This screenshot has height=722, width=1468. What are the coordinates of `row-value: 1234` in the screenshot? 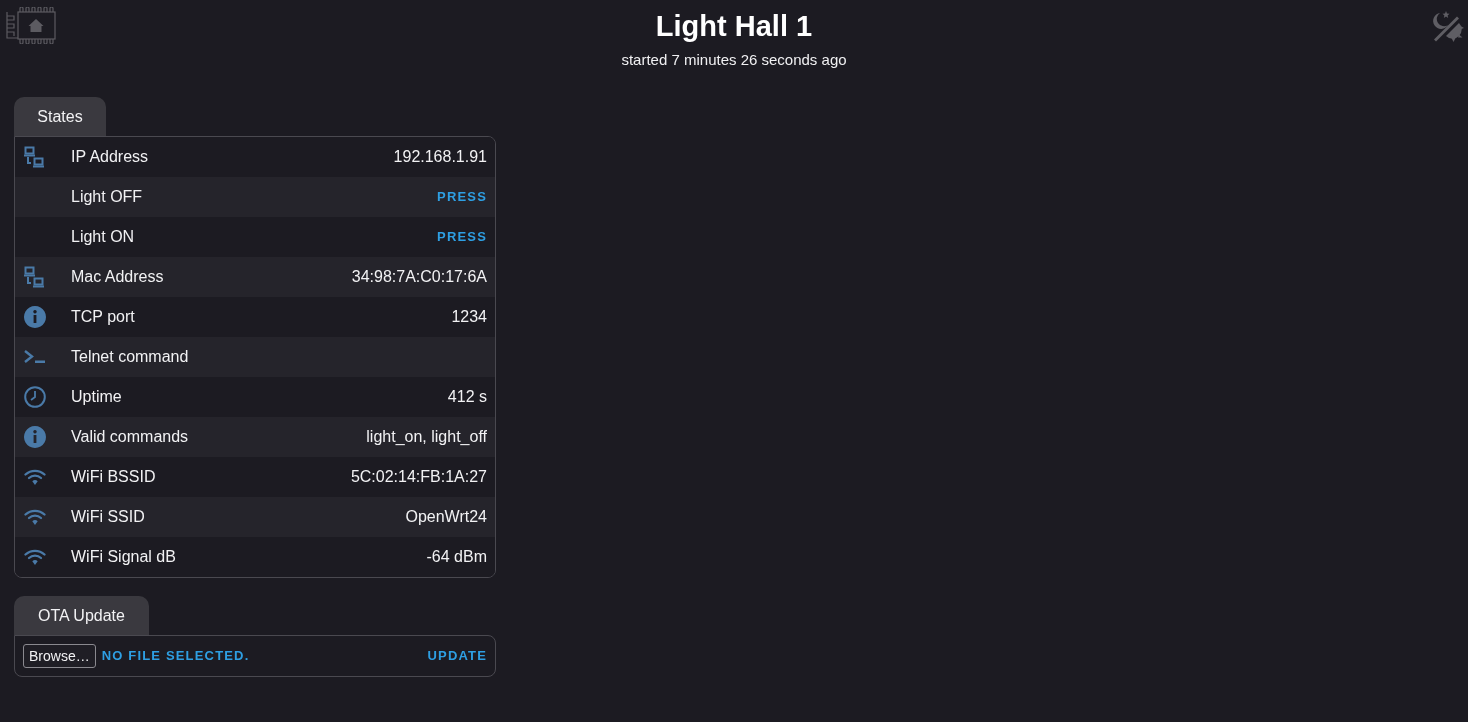 It's located at (469, 317).